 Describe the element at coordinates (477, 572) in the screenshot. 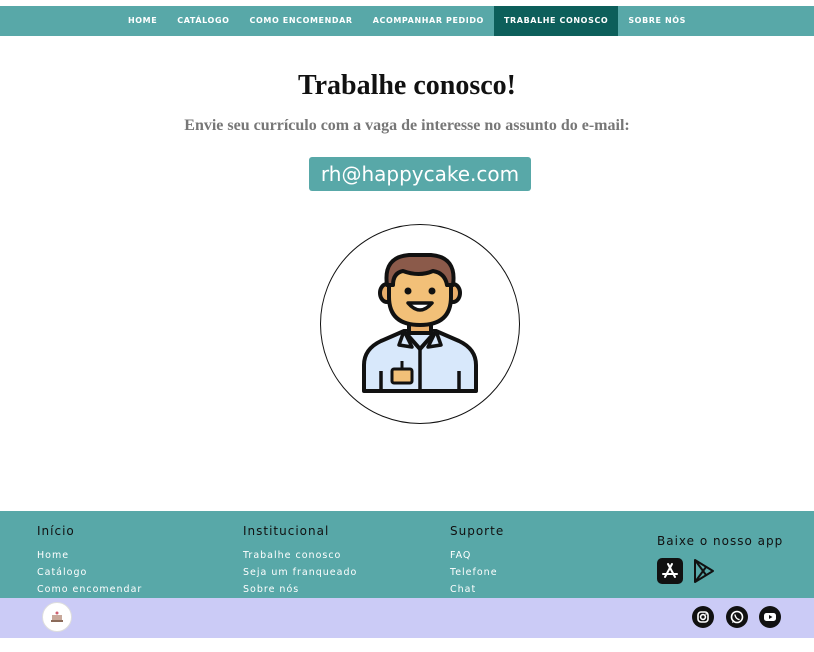

I see `footer-link-telefone: Telefone` at that location.